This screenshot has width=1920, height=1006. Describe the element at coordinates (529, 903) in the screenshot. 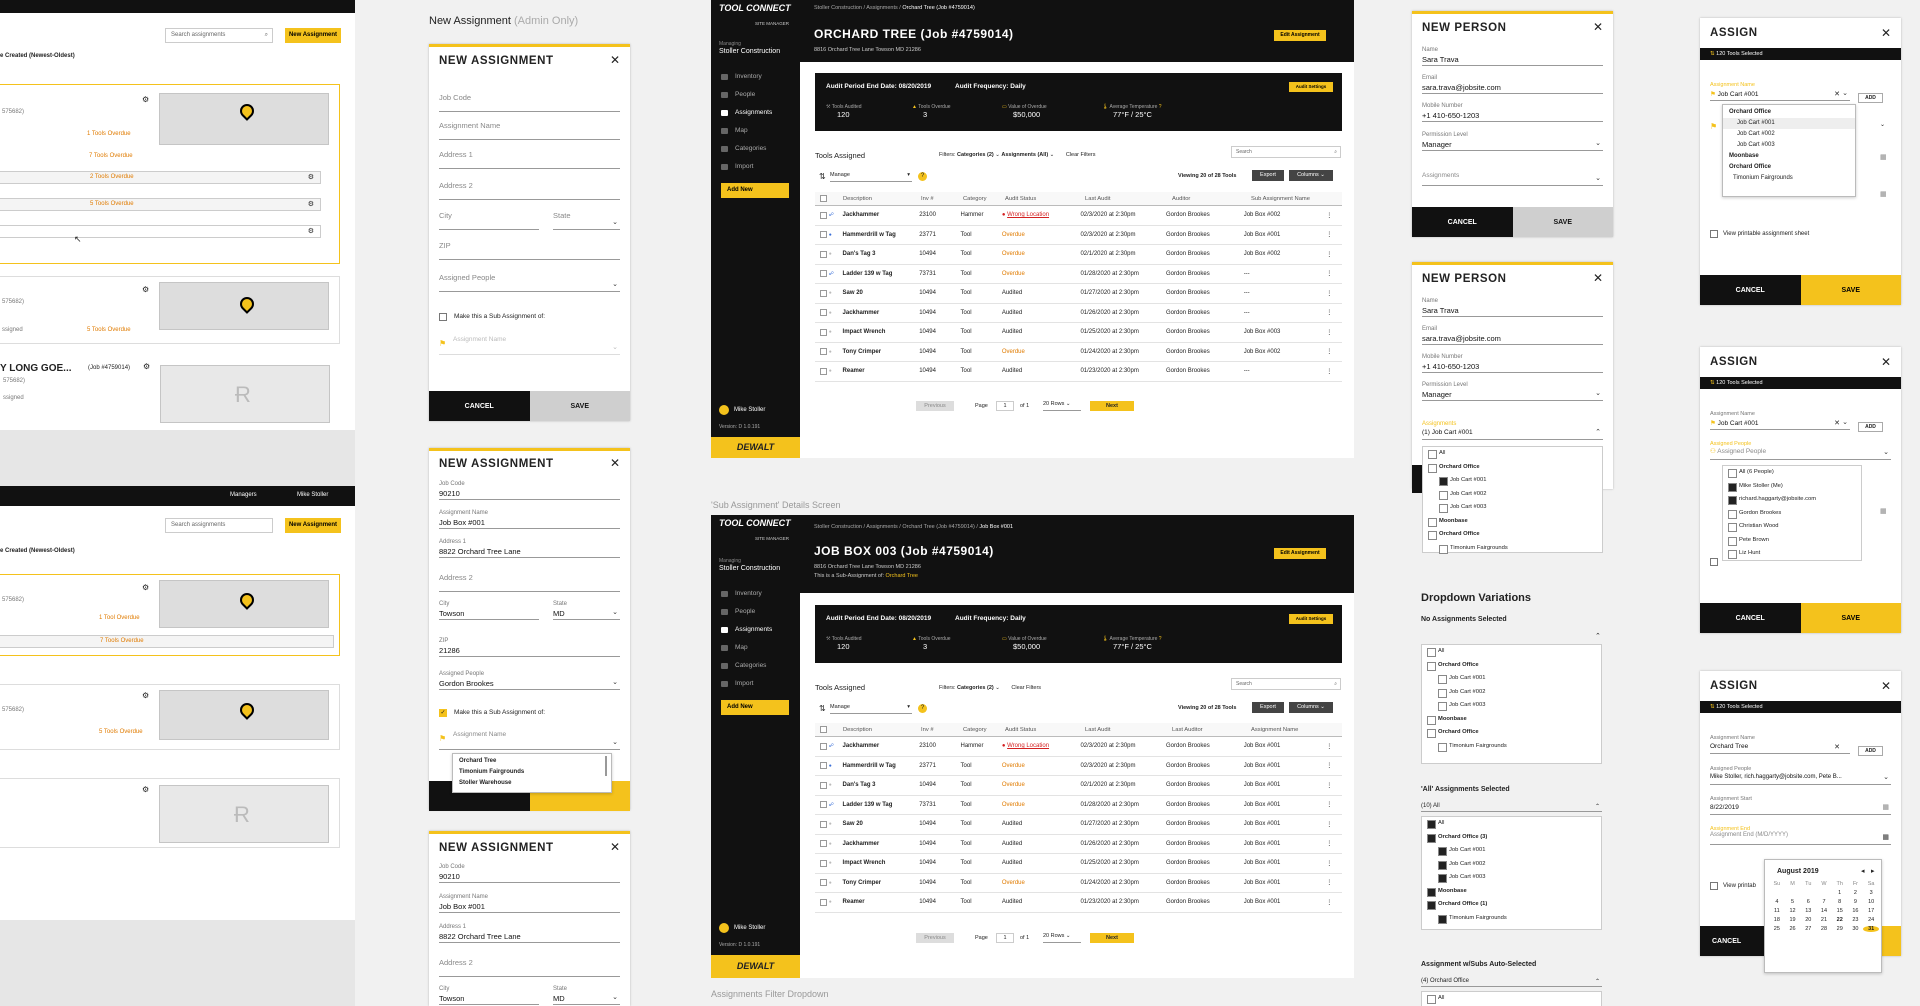

I see `assignment-name-field: Assignment Name Job Box #001` at that location.